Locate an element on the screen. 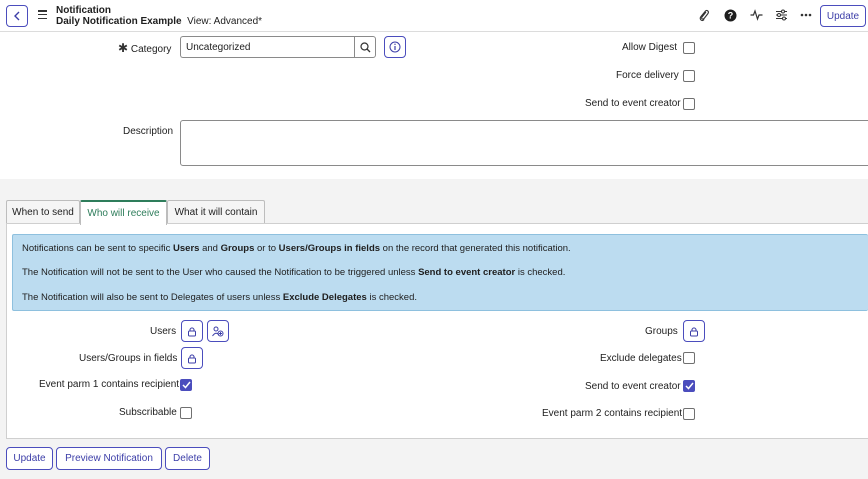  category-info-button is located at coordinates (395, 47).